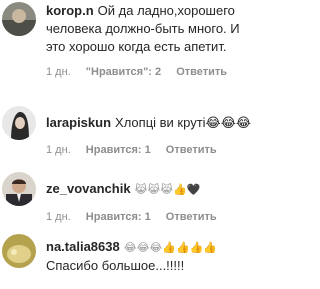 This screenshot has width=320, height=289. Describe the element at coordinates (83, 246) in the screenshot. I see `comment-username: na.talia8638` at that location.